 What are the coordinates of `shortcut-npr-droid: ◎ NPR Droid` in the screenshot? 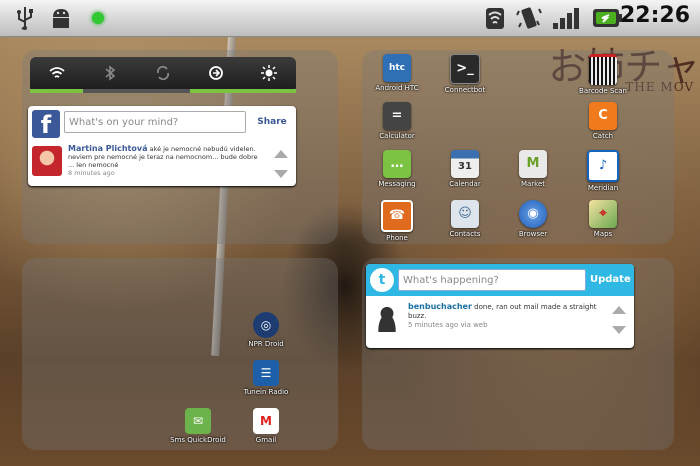 It's located at (266, 330).